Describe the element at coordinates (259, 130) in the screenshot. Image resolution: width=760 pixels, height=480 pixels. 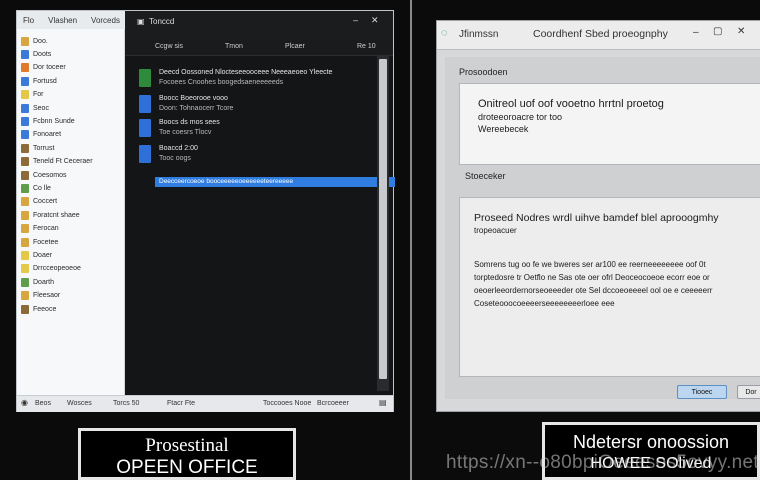
I see `file-row: Boocs ds mos sees Toe coesrs Tlocv` at that location.